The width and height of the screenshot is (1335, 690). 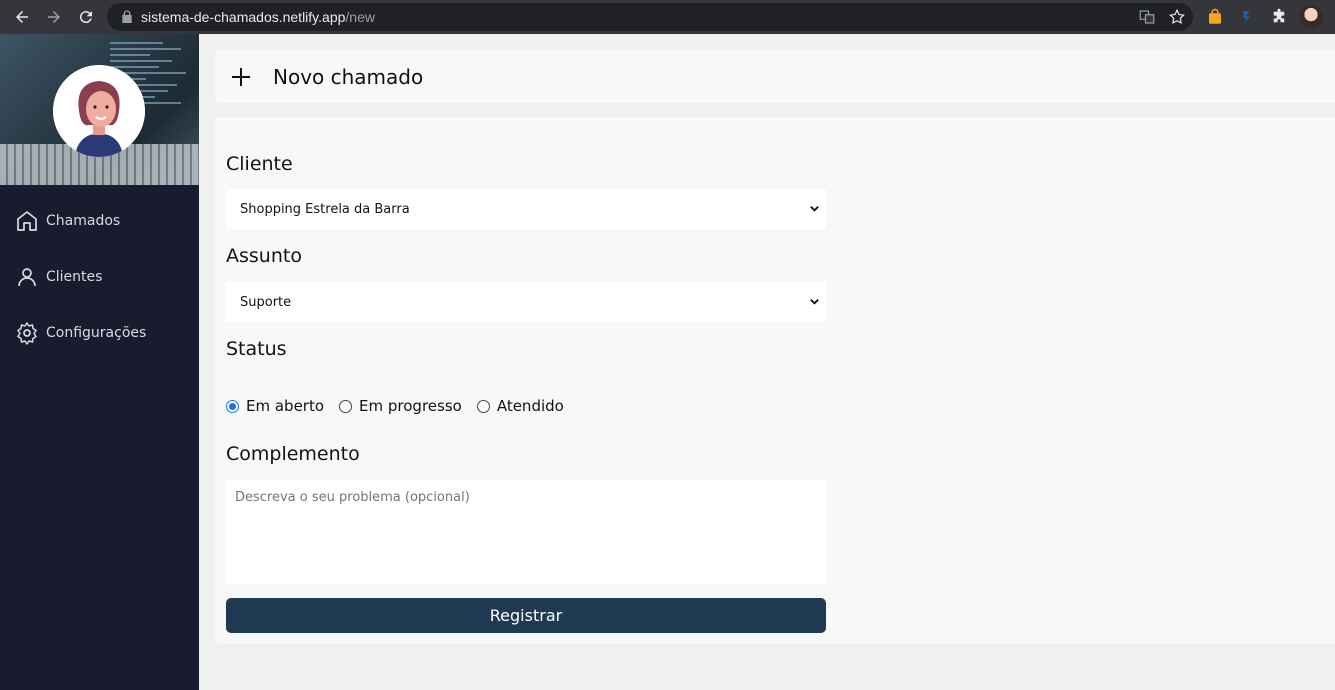 I want to click on sidebar-item-configuracoes: Configurações, so click(x=99, y=333).